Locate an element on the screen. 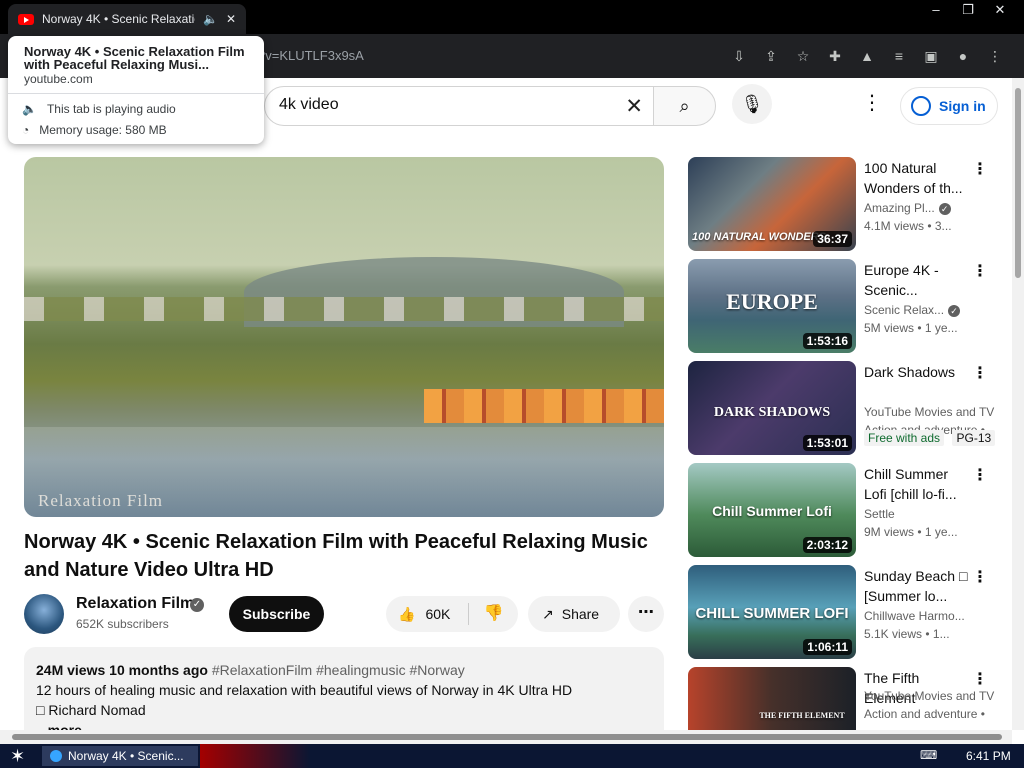 The image size is (1024, 768). video-thumbnail: 100 NATURAL WONDERS 36:37 is located at coordinates (772, 204).